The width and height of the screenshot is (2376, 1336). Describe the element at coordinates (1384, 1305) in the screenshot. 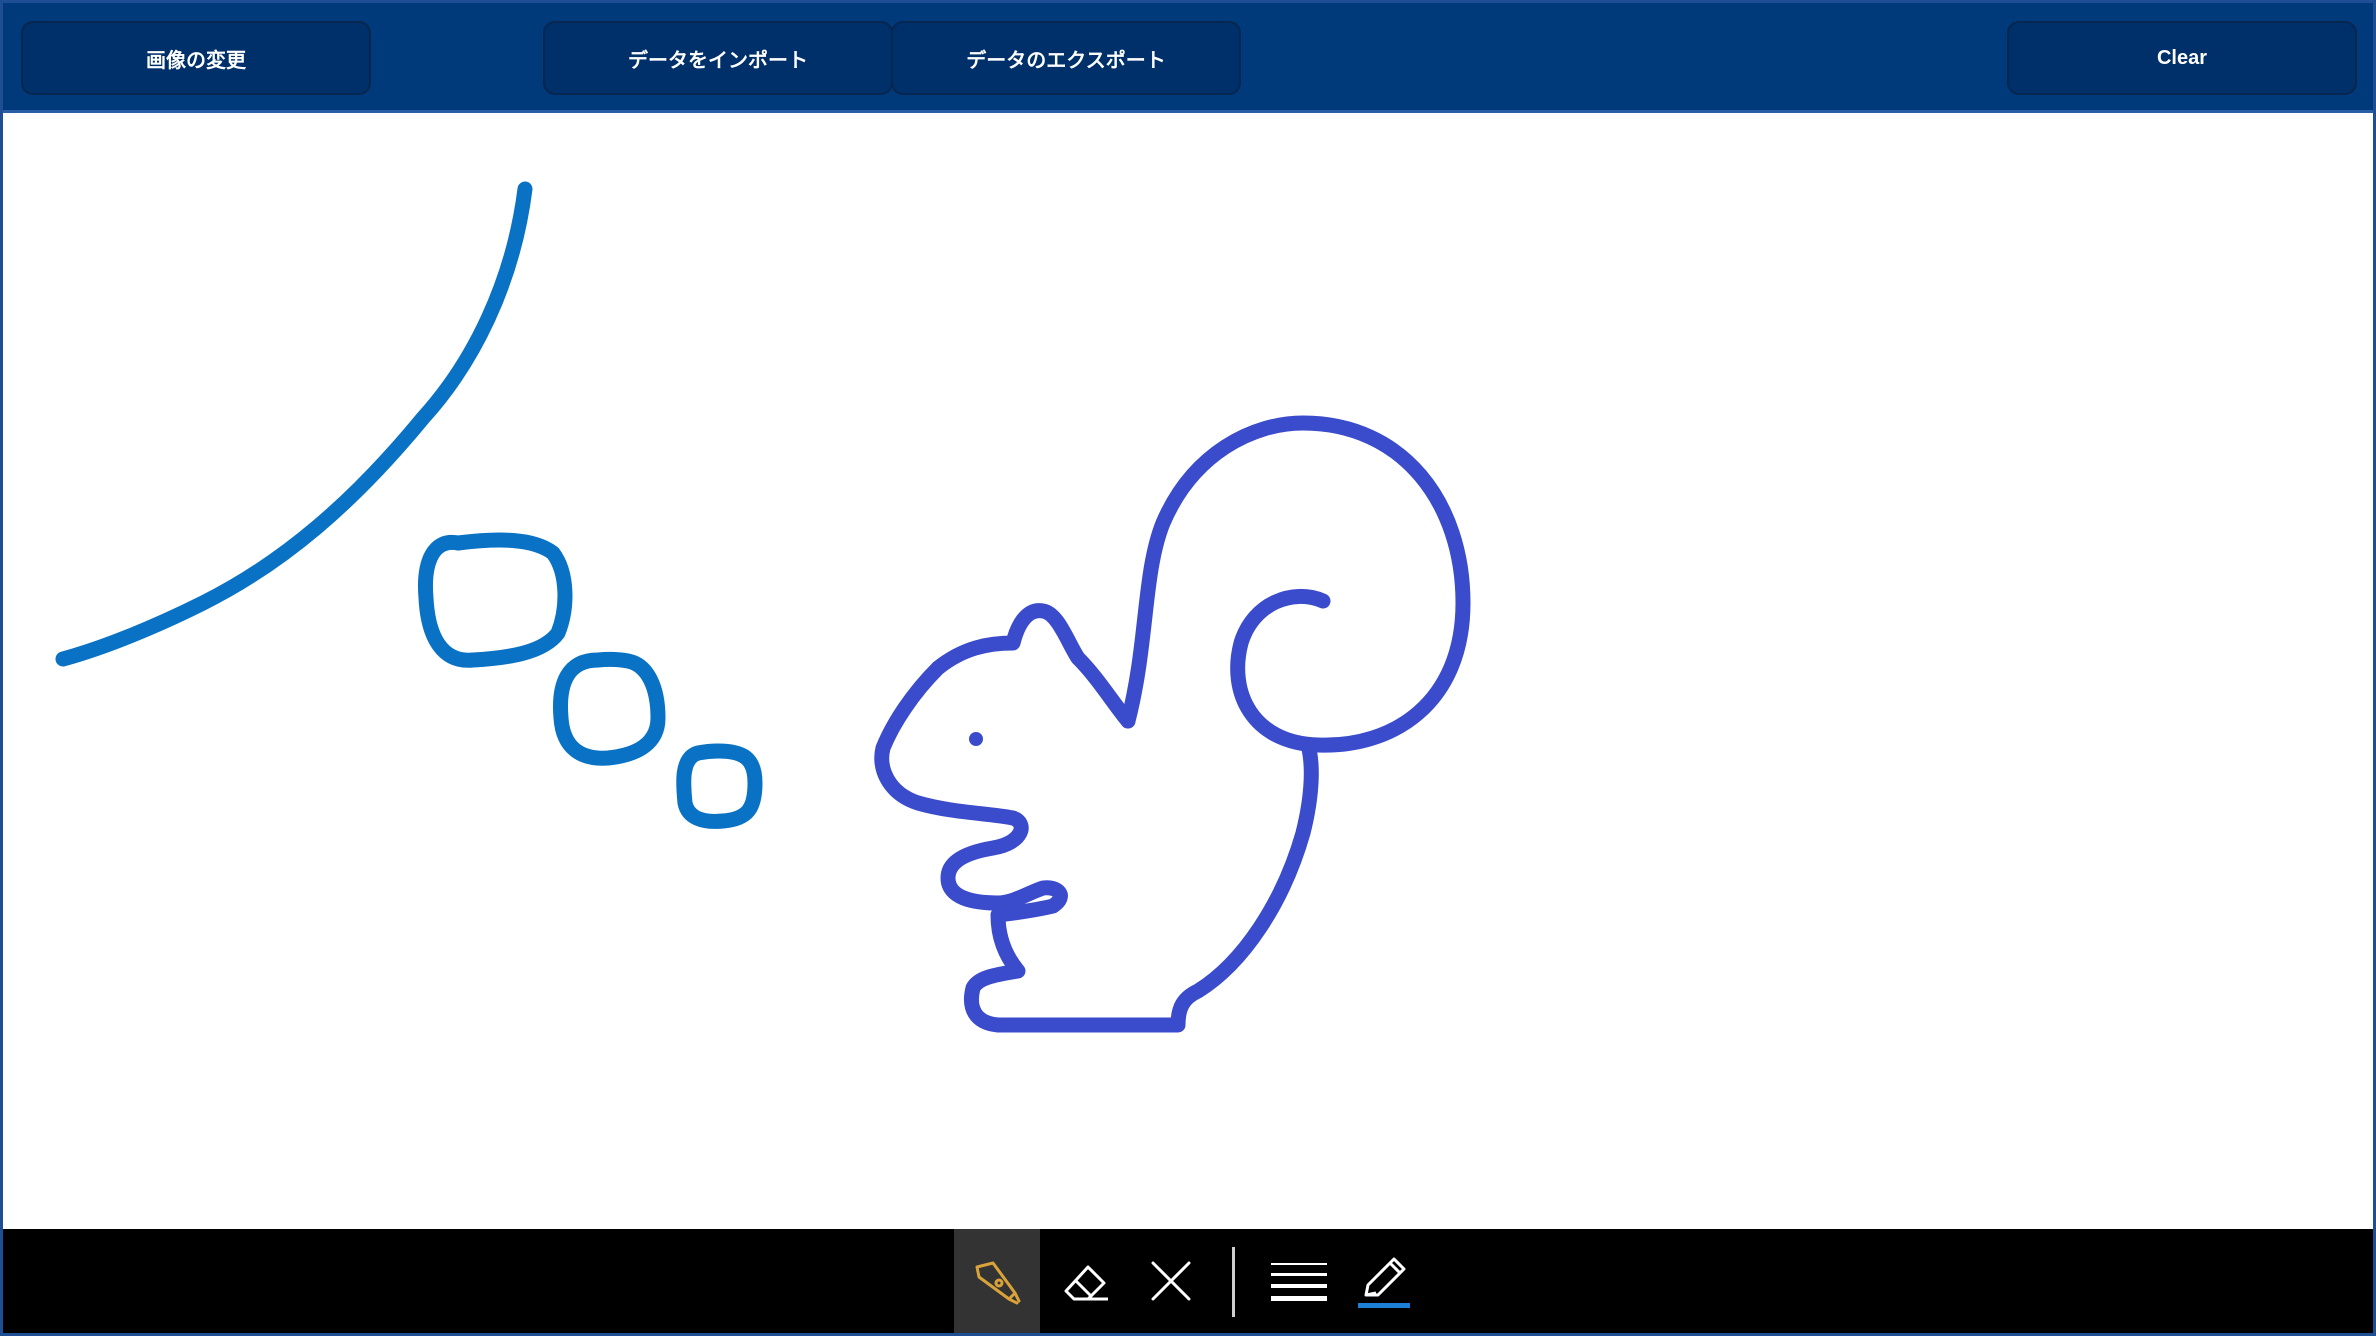

I see `active-ink-color-bar` at that location.